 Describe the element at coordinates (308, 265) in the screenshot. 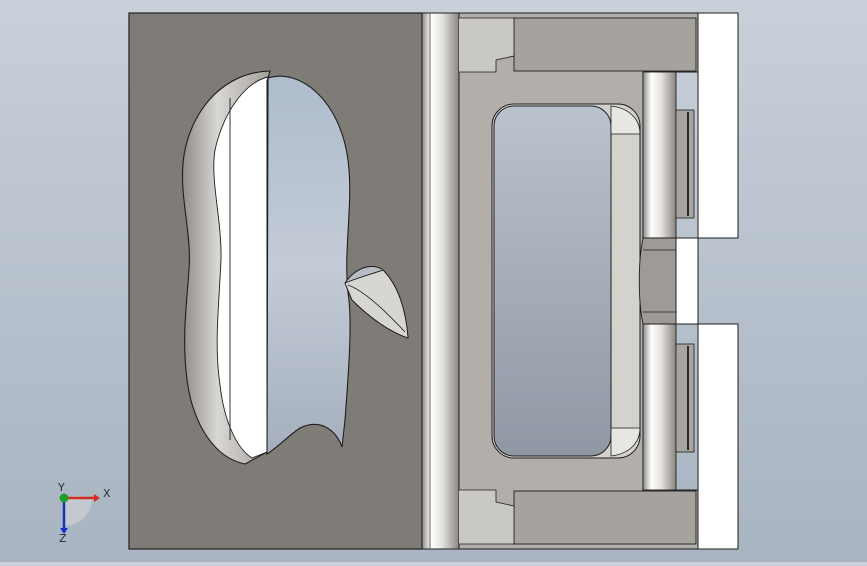

I see `large-pocket-opening` at that location.